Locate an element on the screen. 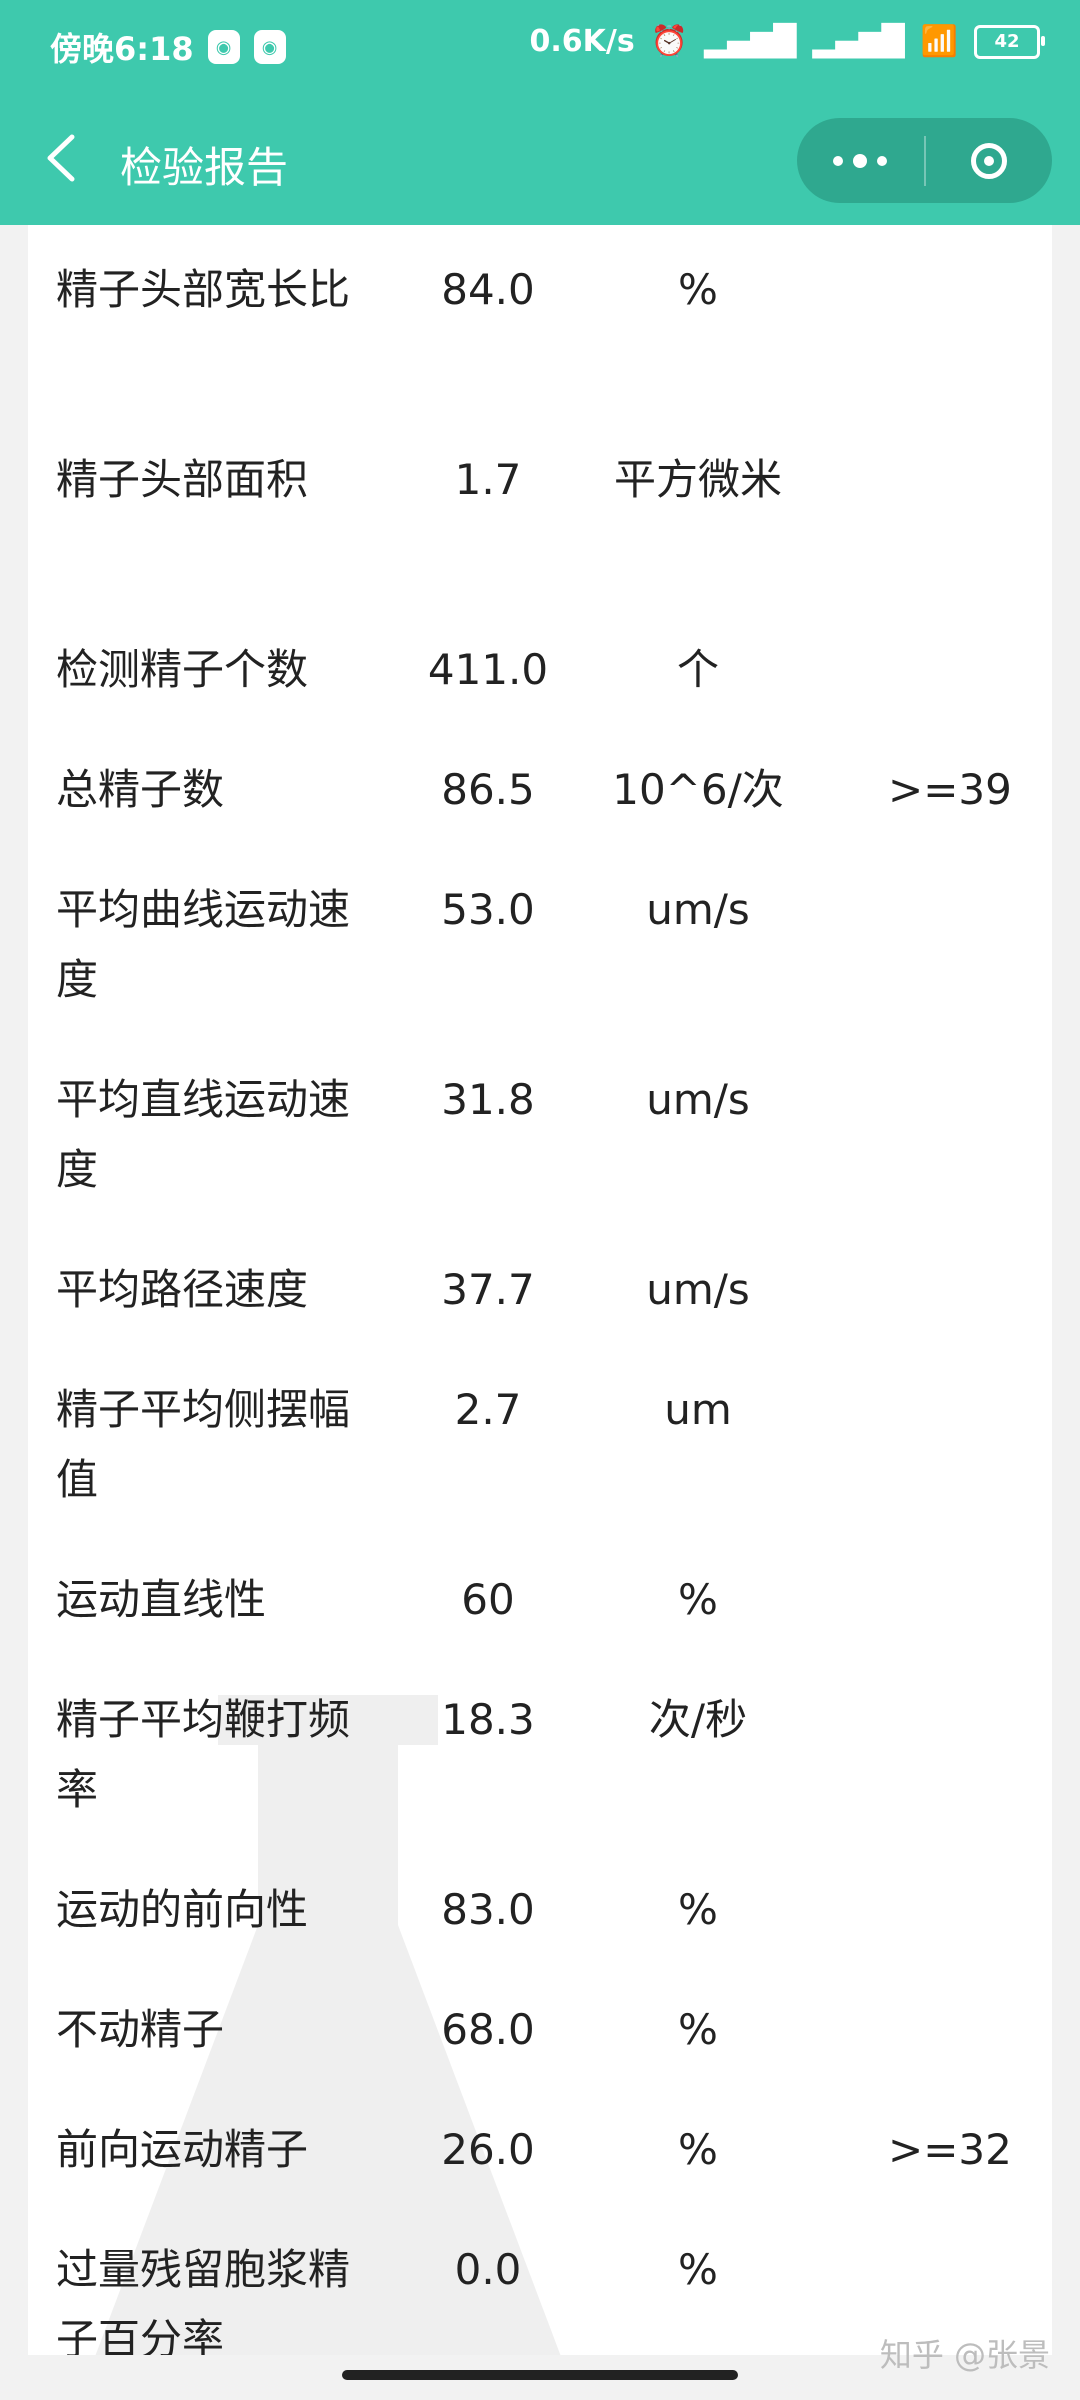  table-row: 总精子数 86.5 10^6/次 >=39 is located at coordinates (540, 790).